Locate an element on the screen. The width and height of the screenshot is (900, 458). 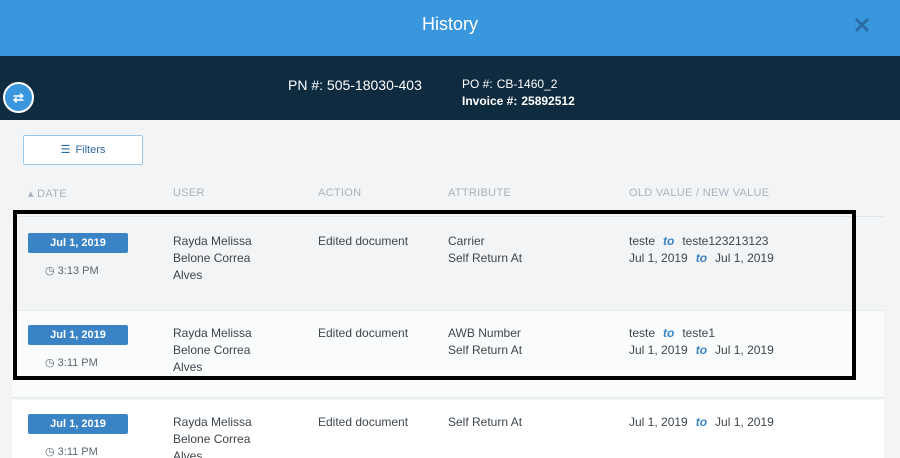
value-changes: Jul 1, 2019 to Jul 1, 2019 is located at coordinates (701, 422).